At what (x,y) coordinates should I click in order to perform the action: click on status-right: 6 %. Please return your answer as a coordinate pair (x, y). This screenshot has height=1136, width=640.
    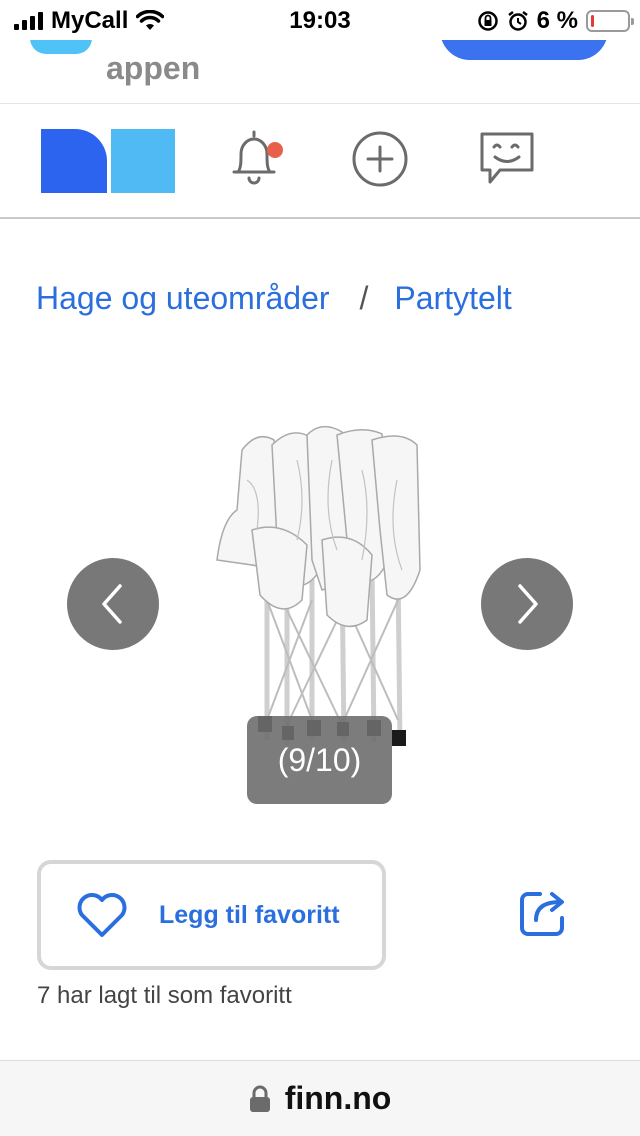
    Looking at the image, I should click on (555, 21).